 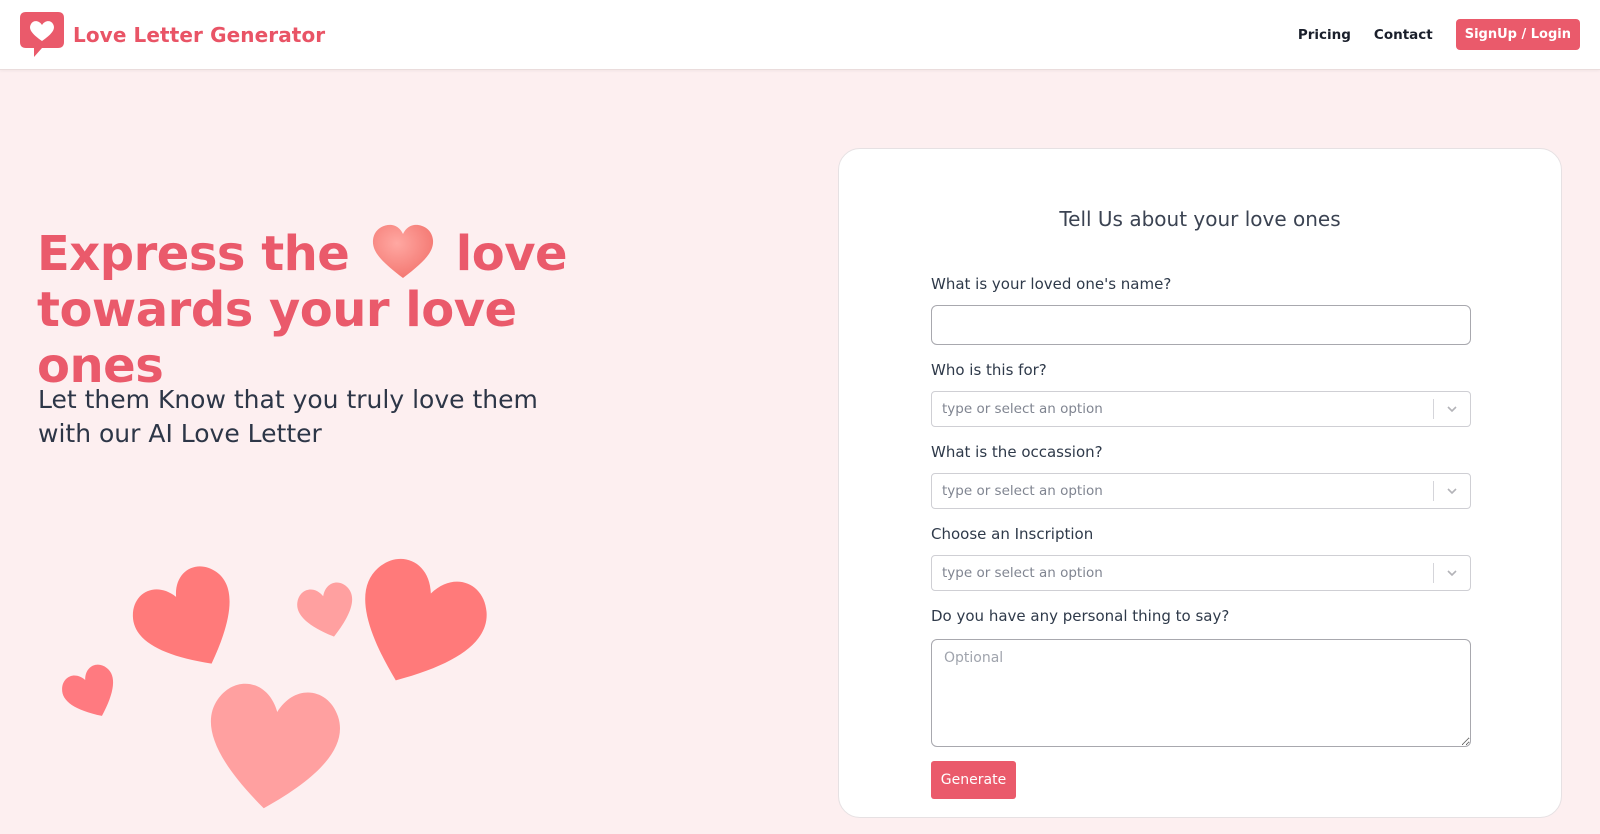 I want to click on heart-bottom, so click(x=275, y=746).